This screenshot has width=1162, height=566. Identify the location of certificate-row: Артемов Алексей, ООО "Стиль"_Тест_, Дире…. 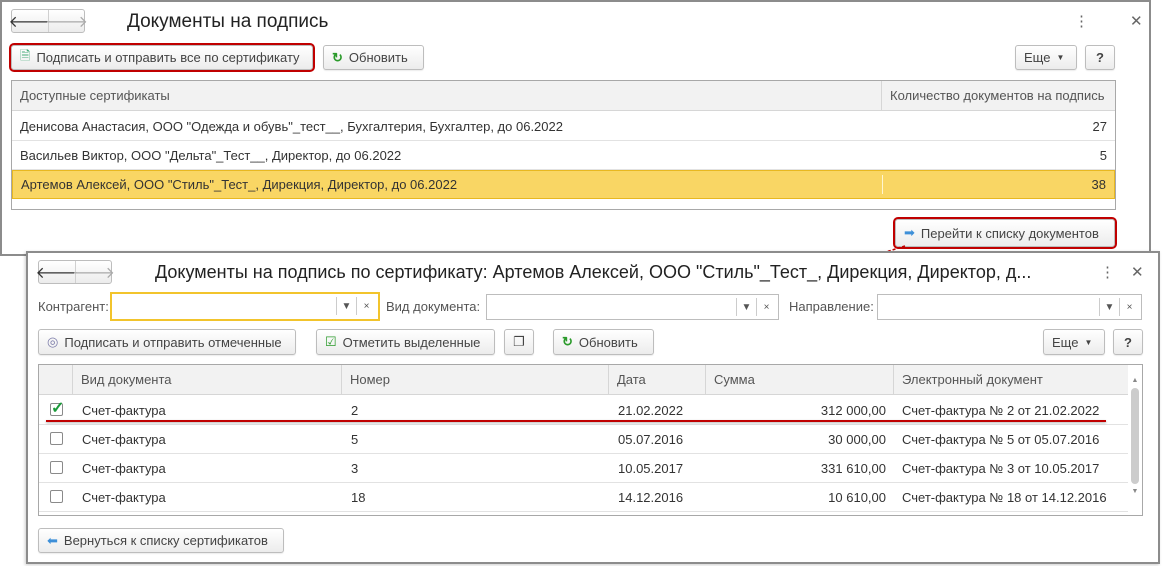
(563, 184).